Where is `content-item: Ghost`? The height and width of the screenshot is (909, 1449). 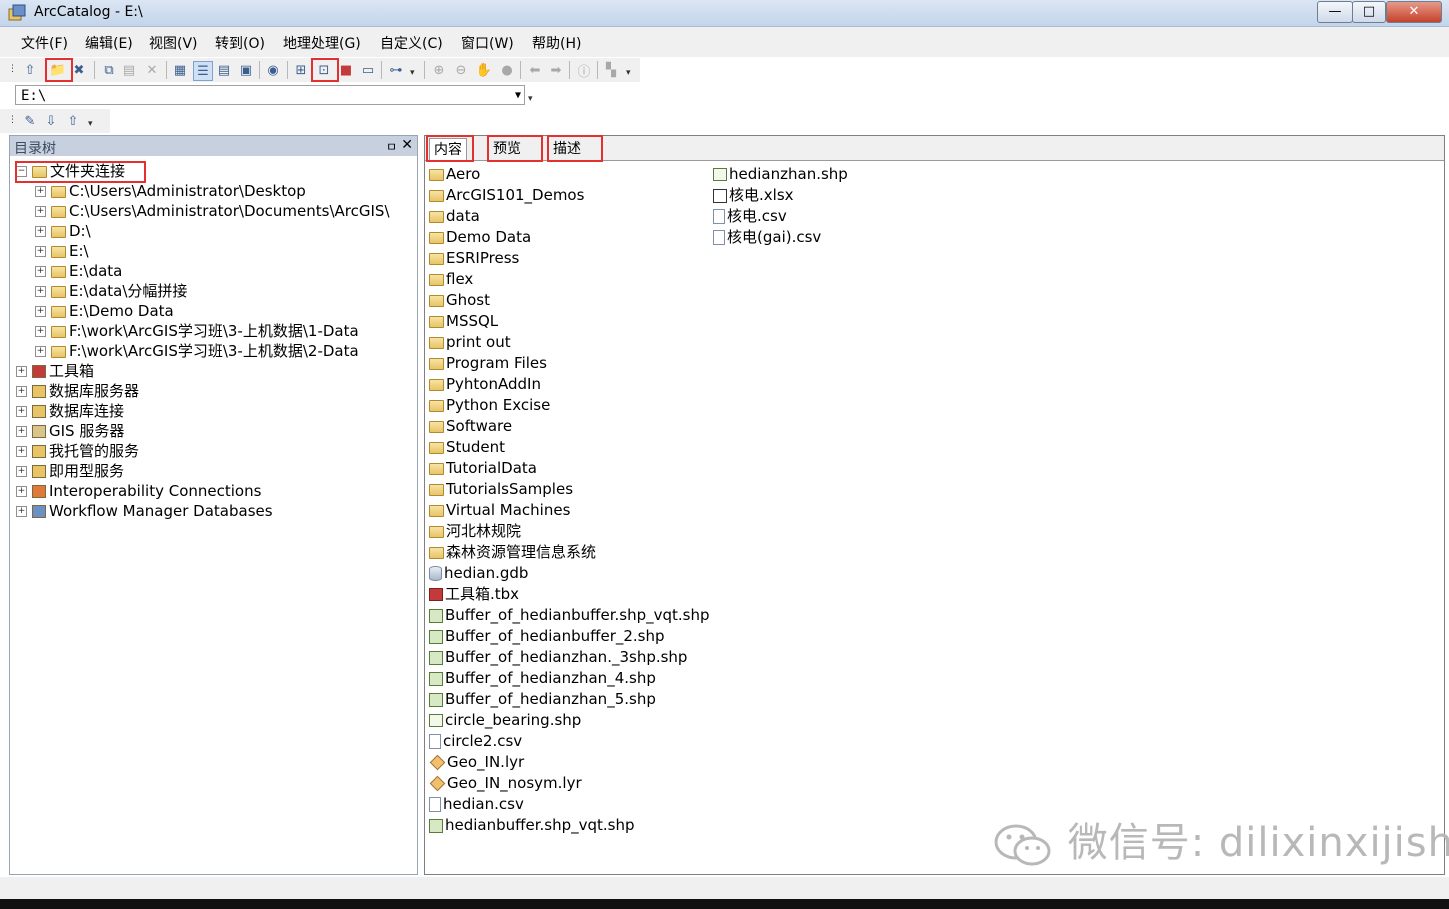
content-item: Ghost is located at coordinates (459, 300).